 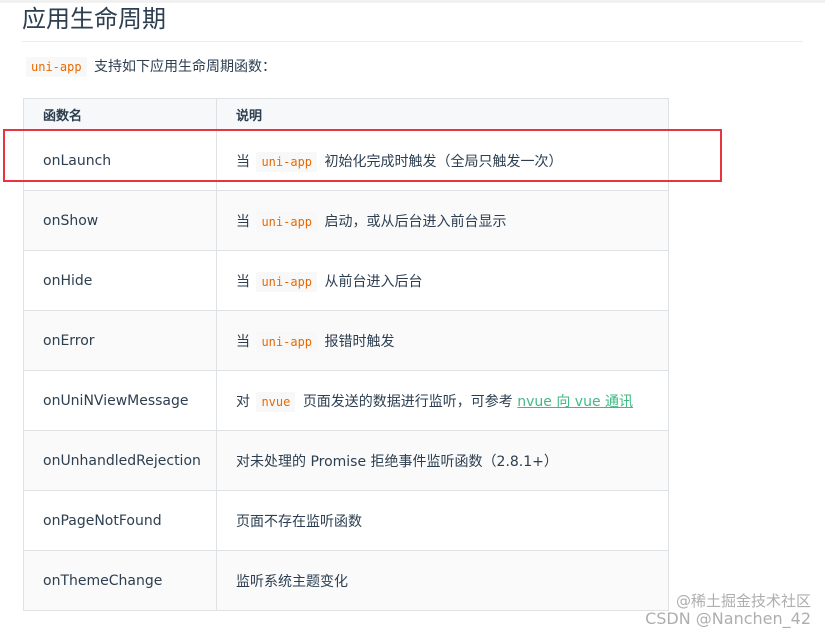 I want to click on description-cell: 当 uni-app 初始化完成时触发（全局只触发一次）, so click(x=442, y=160).